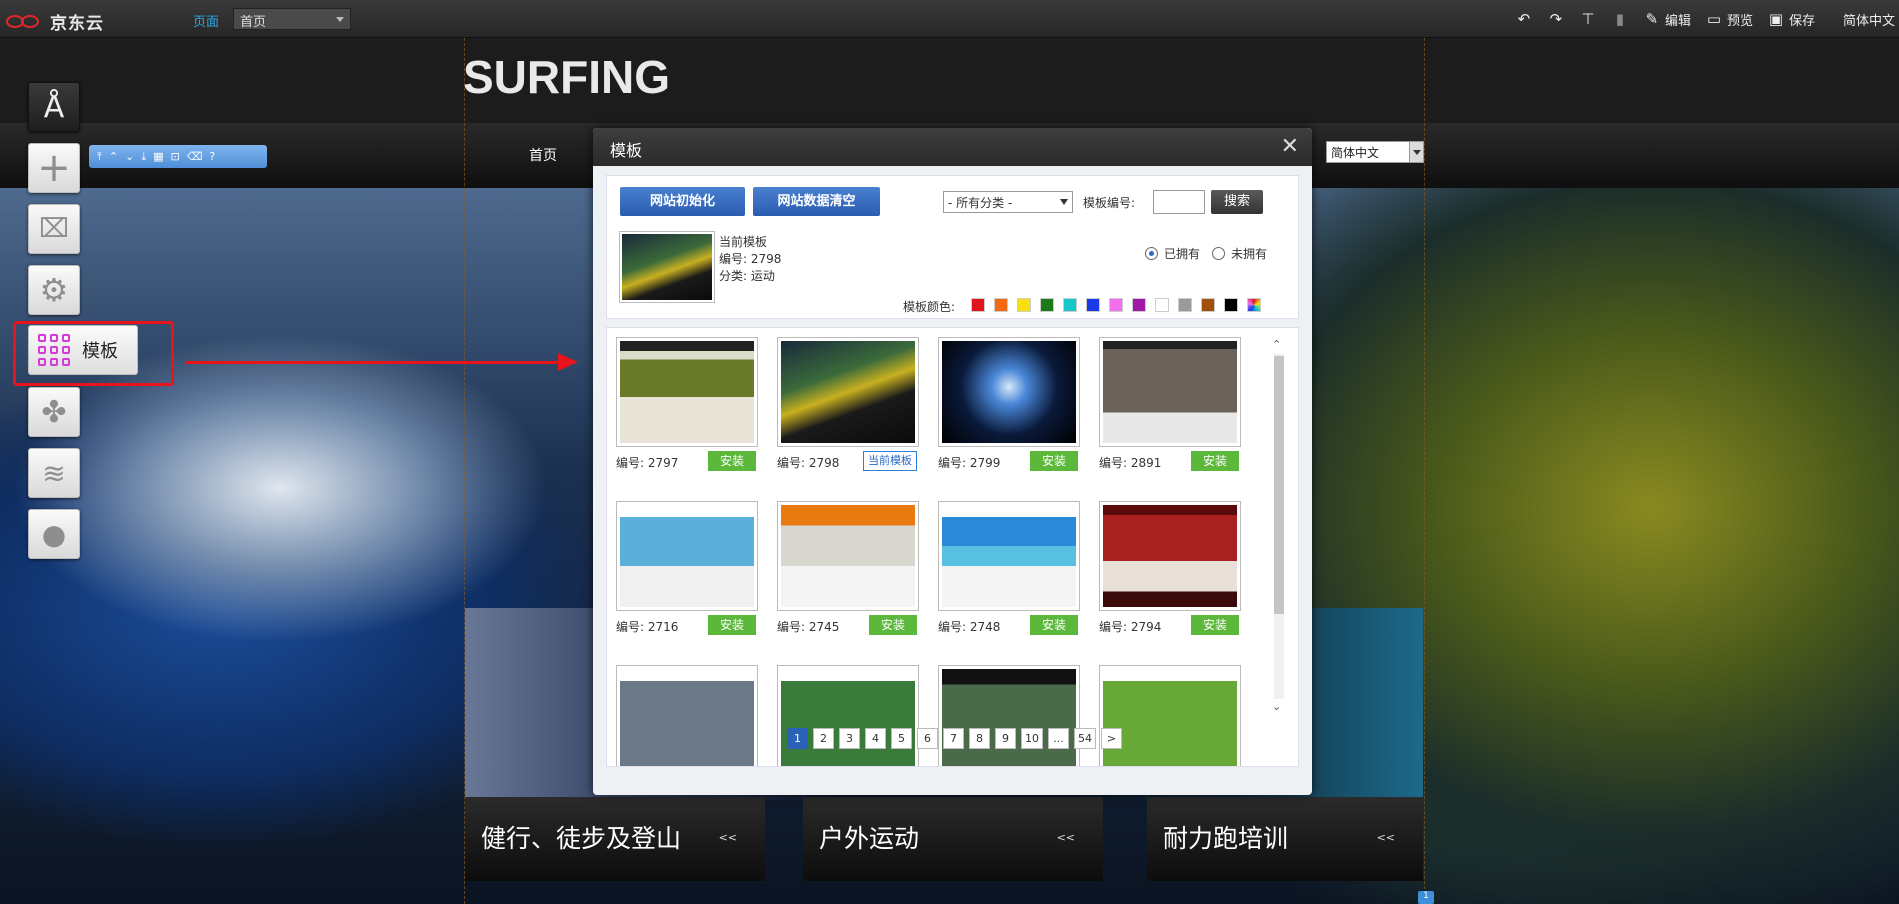 This screenshot has height=904, width=1899. I want to click on next-page-button: >, so click(1111, 738).